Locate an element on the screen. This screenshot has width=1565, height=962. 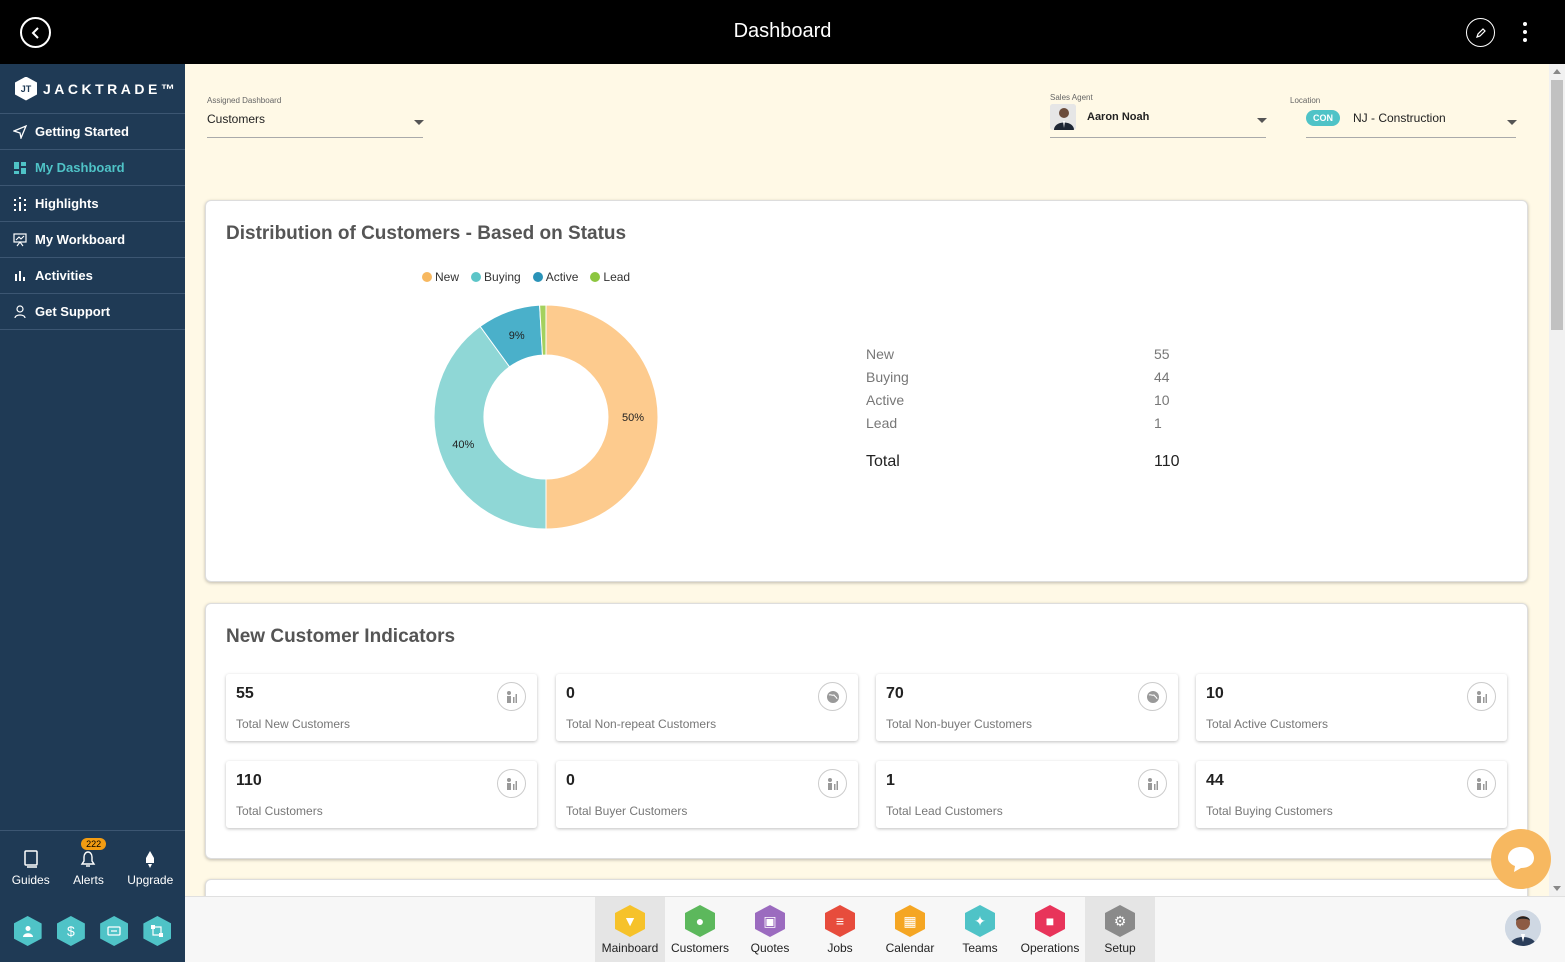
quotes-icon is located at coordinates (114, 931).